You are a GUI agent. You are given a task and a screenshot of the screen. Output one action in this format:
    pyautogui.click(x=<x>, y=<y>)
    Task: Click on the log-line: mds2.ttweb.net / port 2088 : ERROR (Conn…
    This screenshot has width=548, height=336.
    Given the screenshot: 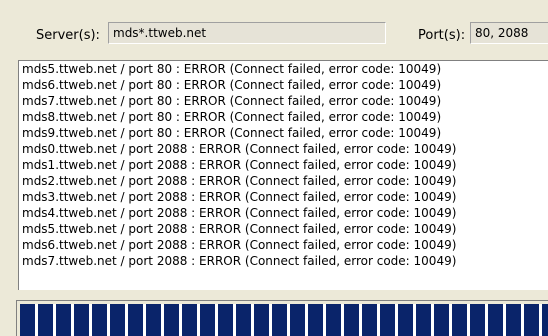 What is the action you would take?
    pyautogui.click(x=239, y=181)
    